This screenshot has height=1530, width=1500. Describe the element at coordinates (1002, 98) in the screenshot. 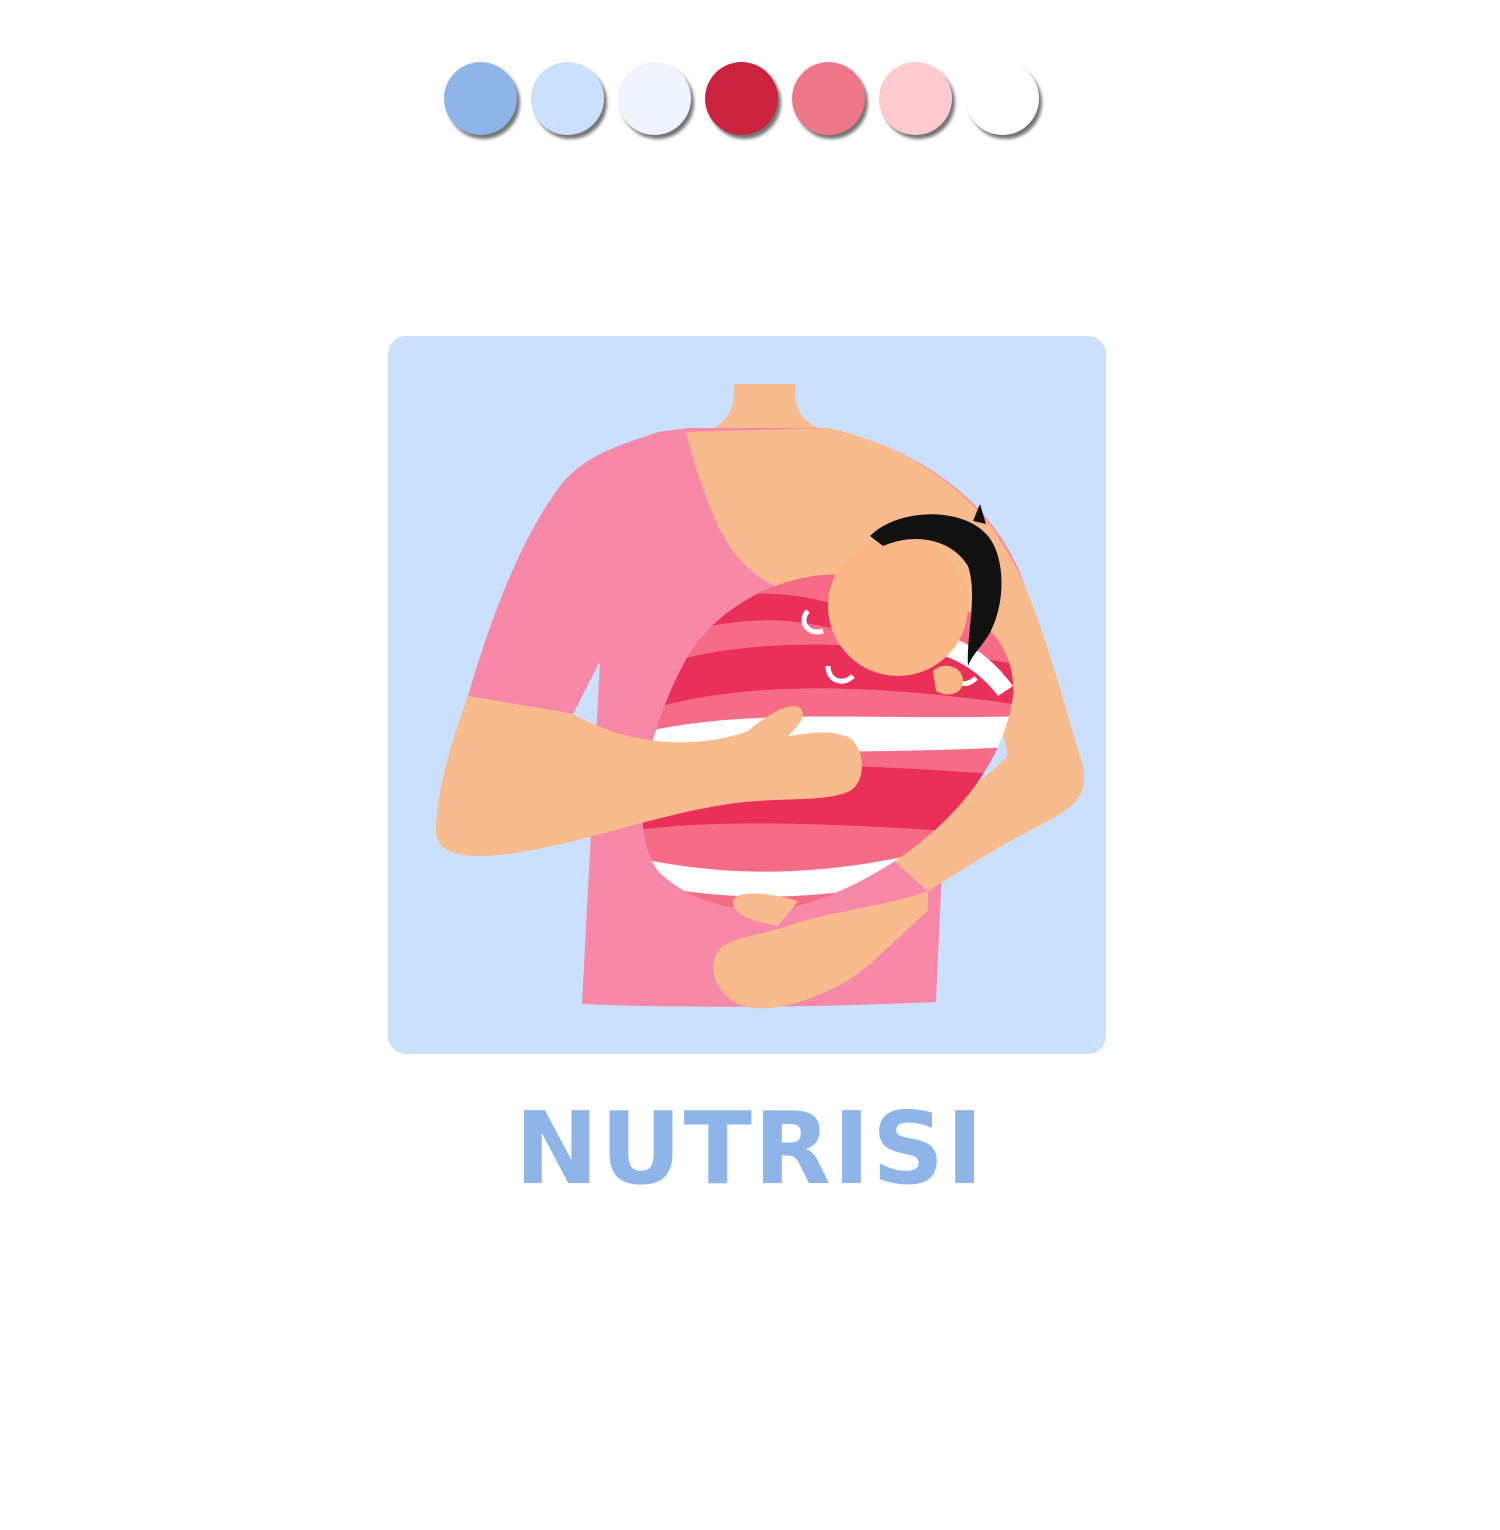

I see `color-swatch-white` at that location.